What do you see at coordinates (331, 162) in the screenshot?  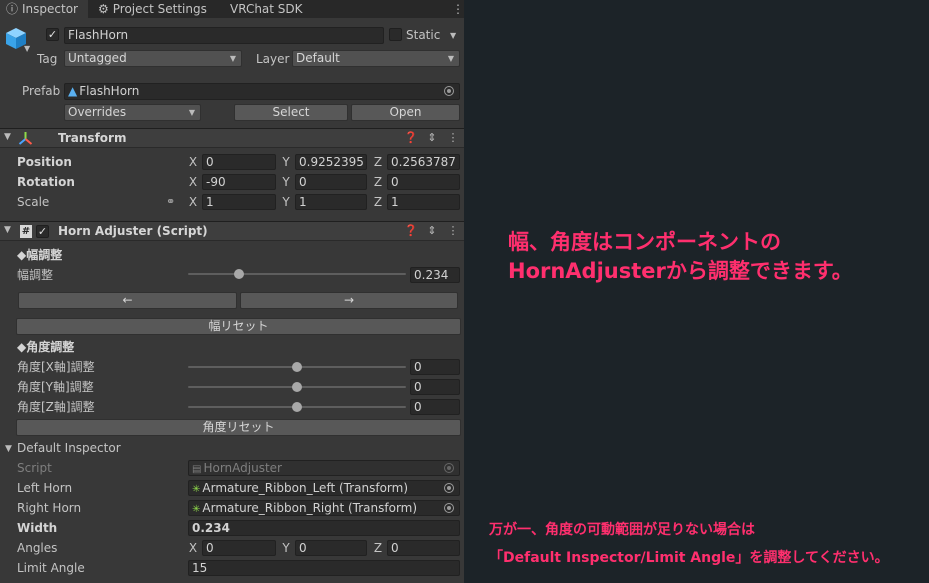 I see `position-y-field: 0.9252395` at bounding box center [331, 162].